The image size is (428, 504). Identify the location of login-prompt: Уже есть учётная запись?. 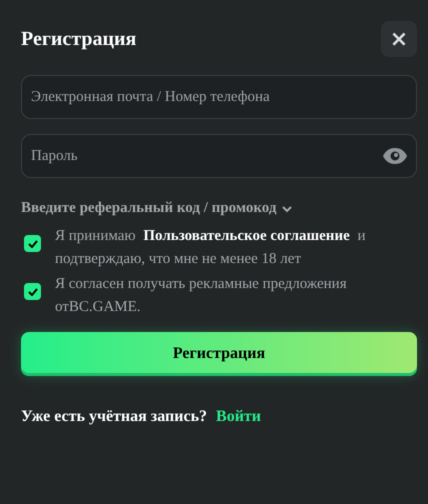
(114, 417).